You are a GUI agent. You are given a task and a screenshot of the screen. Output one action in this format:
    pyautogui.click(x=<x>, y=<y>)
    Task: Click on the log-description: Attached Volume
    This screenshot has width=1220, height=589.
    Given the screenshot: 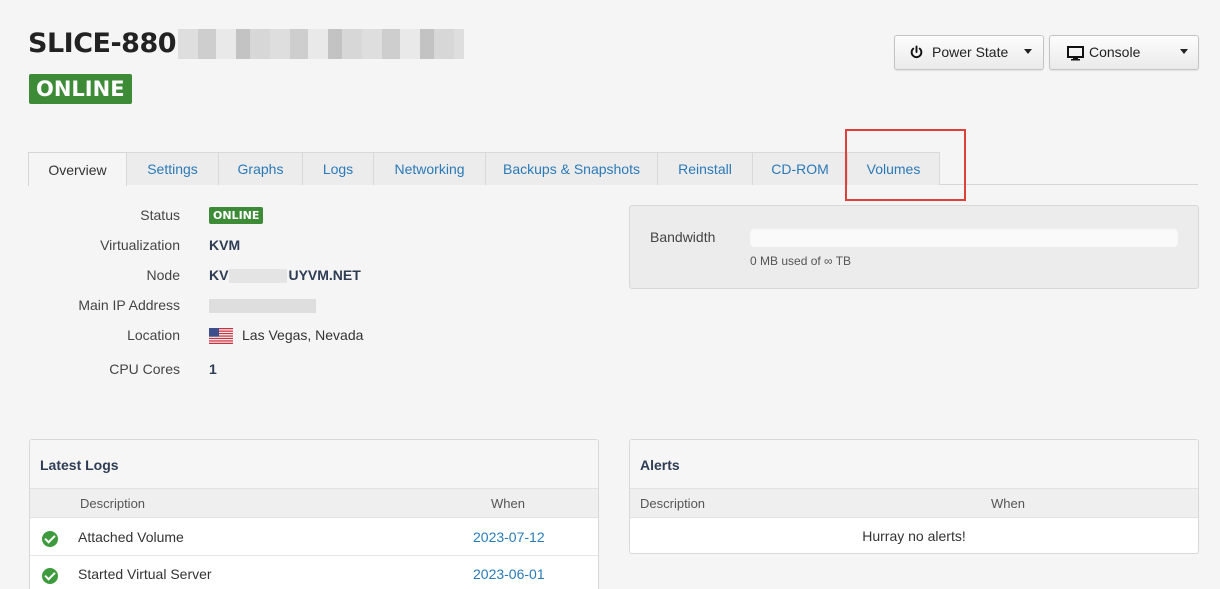 What is the action you would take?
    pyautogui.click(x=131, y=537)
    